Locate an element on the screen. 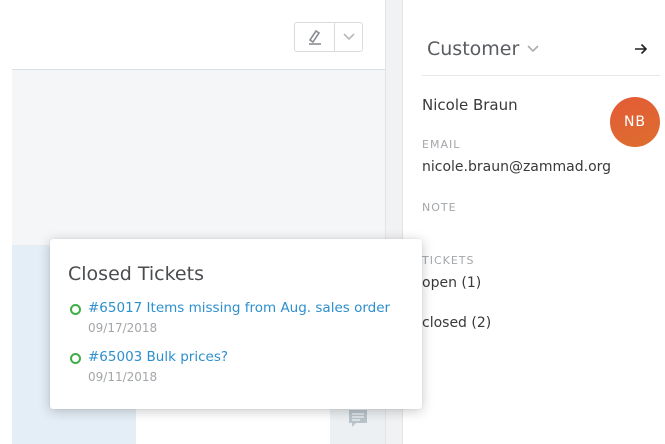 This screenshot has height=444, width=665. highlighter-button is located at coordinates (315, 37).